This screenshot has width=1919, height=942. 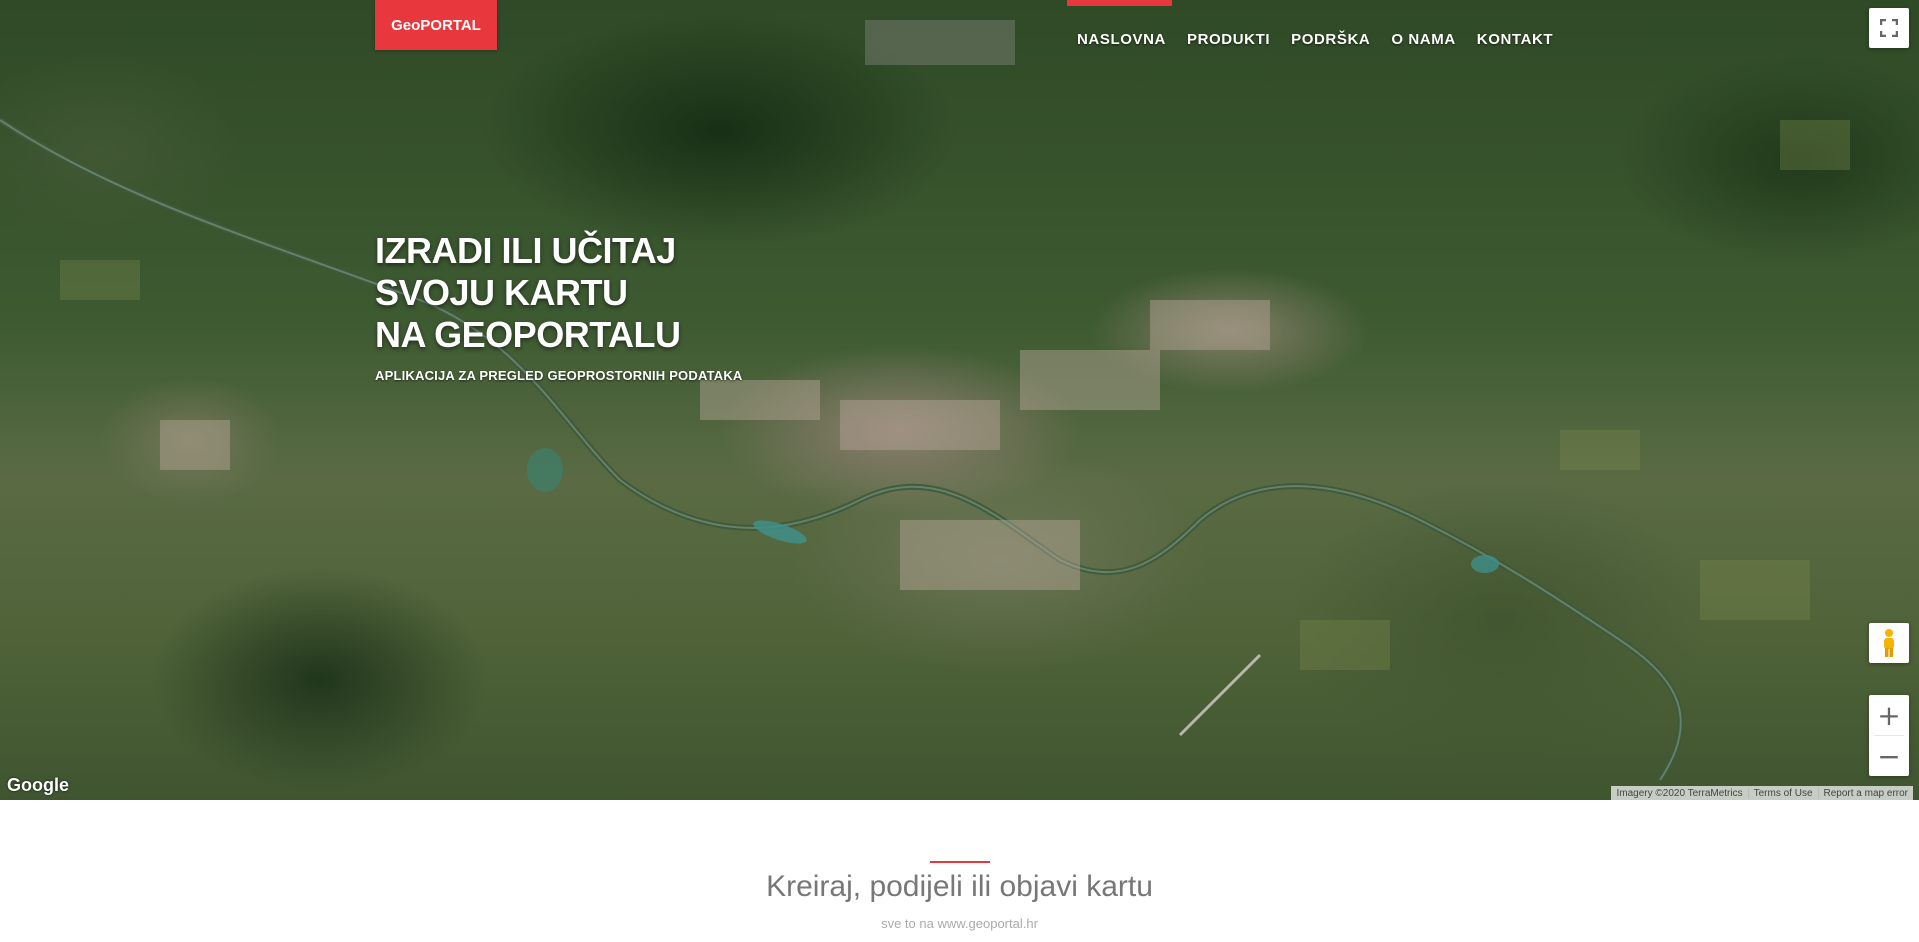 I want to click on main-navigation: NASLOVNA PRODUKTI PODRŠKA O NAMA KONTAKT, so click(x=1325, y=39).